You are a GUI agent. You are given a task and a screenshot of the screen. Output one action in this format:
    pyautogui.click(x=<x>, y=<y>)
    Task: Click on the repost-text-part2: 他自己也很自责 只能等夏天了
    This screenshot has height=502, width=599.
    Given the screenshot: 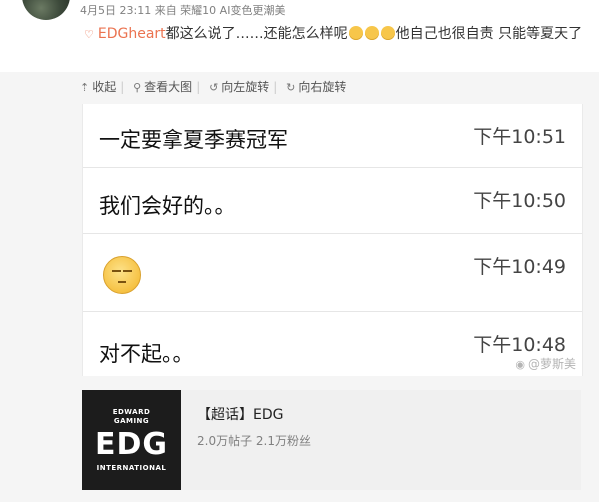 What is the action you would take?
    pyautogui.click(x=489, y=34)
    